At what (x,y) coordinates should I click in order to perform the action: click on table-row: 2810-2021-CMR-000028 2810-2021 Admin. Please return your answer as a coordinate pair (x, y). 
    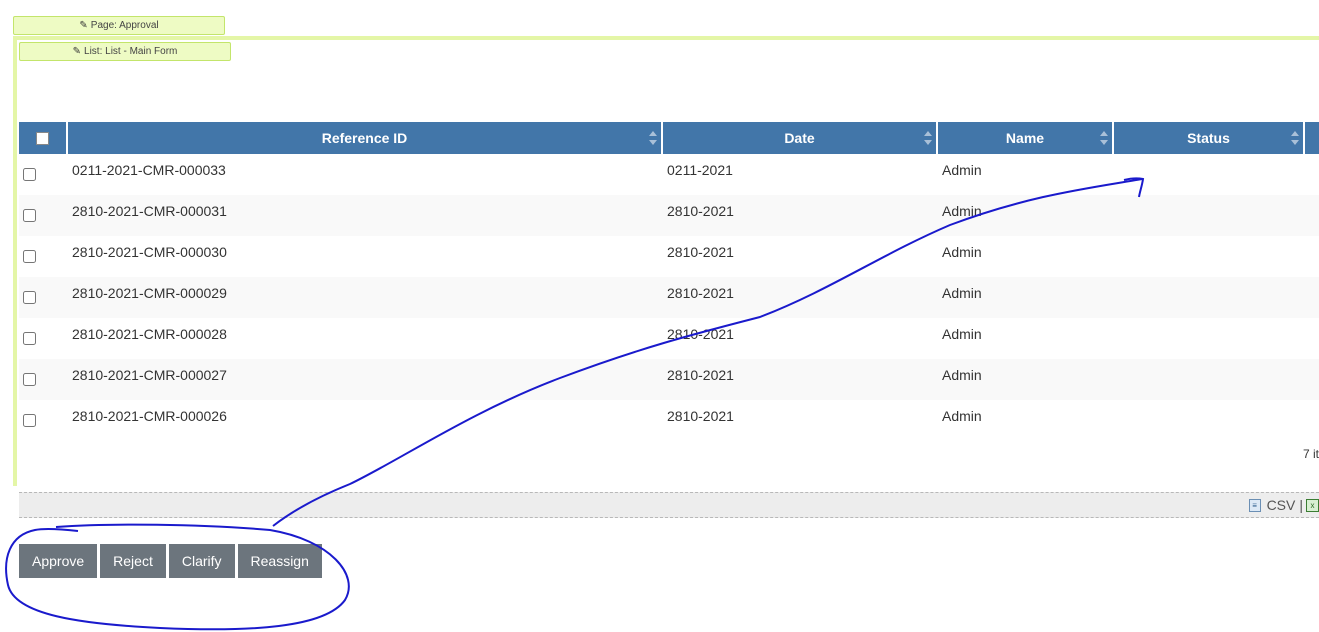
    Looking at the image, I should click on (669, 338).